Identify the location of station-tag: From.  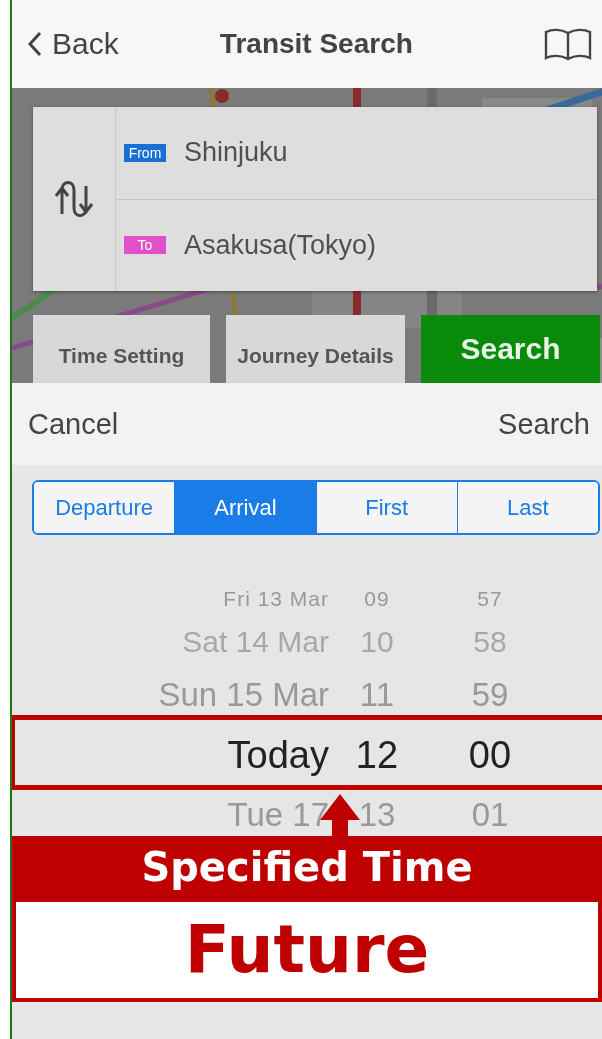
(145, 152).